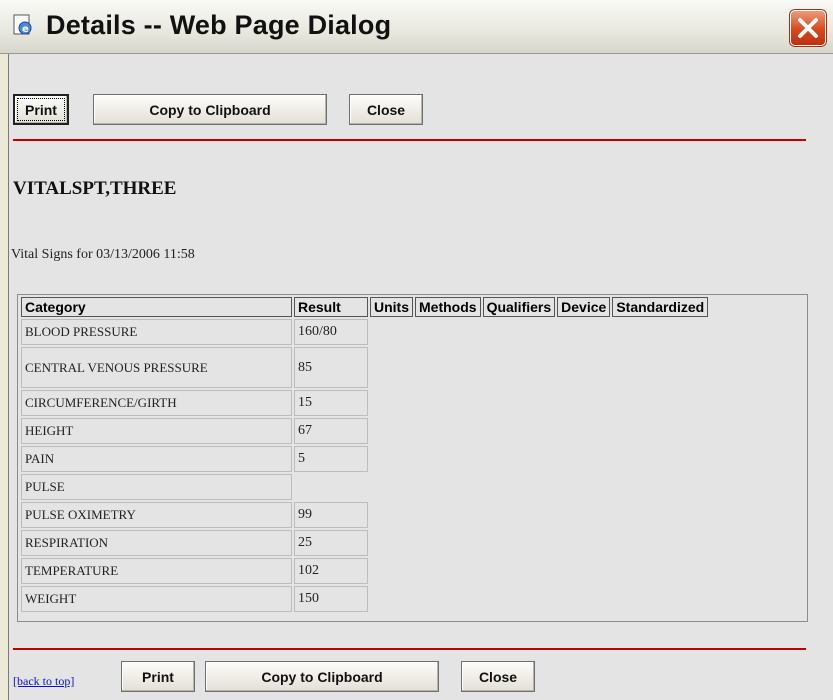 The image size is (833, 700). I want to click on category-cell: PULSE OXIMETRY, so click(156, 515).